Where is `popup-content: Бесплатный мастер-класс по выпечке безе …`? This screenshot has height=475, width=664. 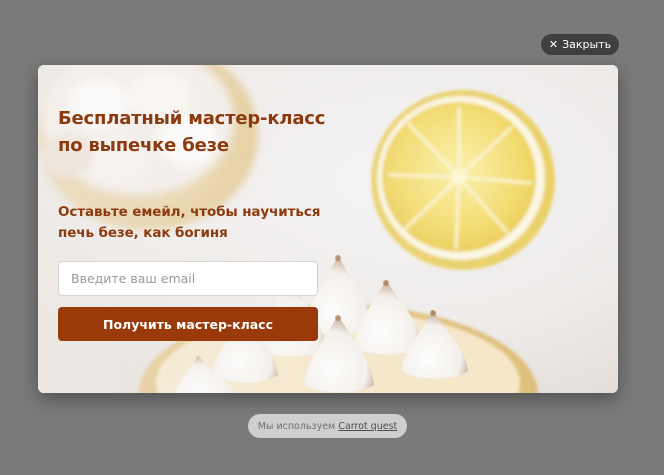
popup-content: Бесплатный мастер-класс по выпечке безе … is located at coordinates (198, 173).